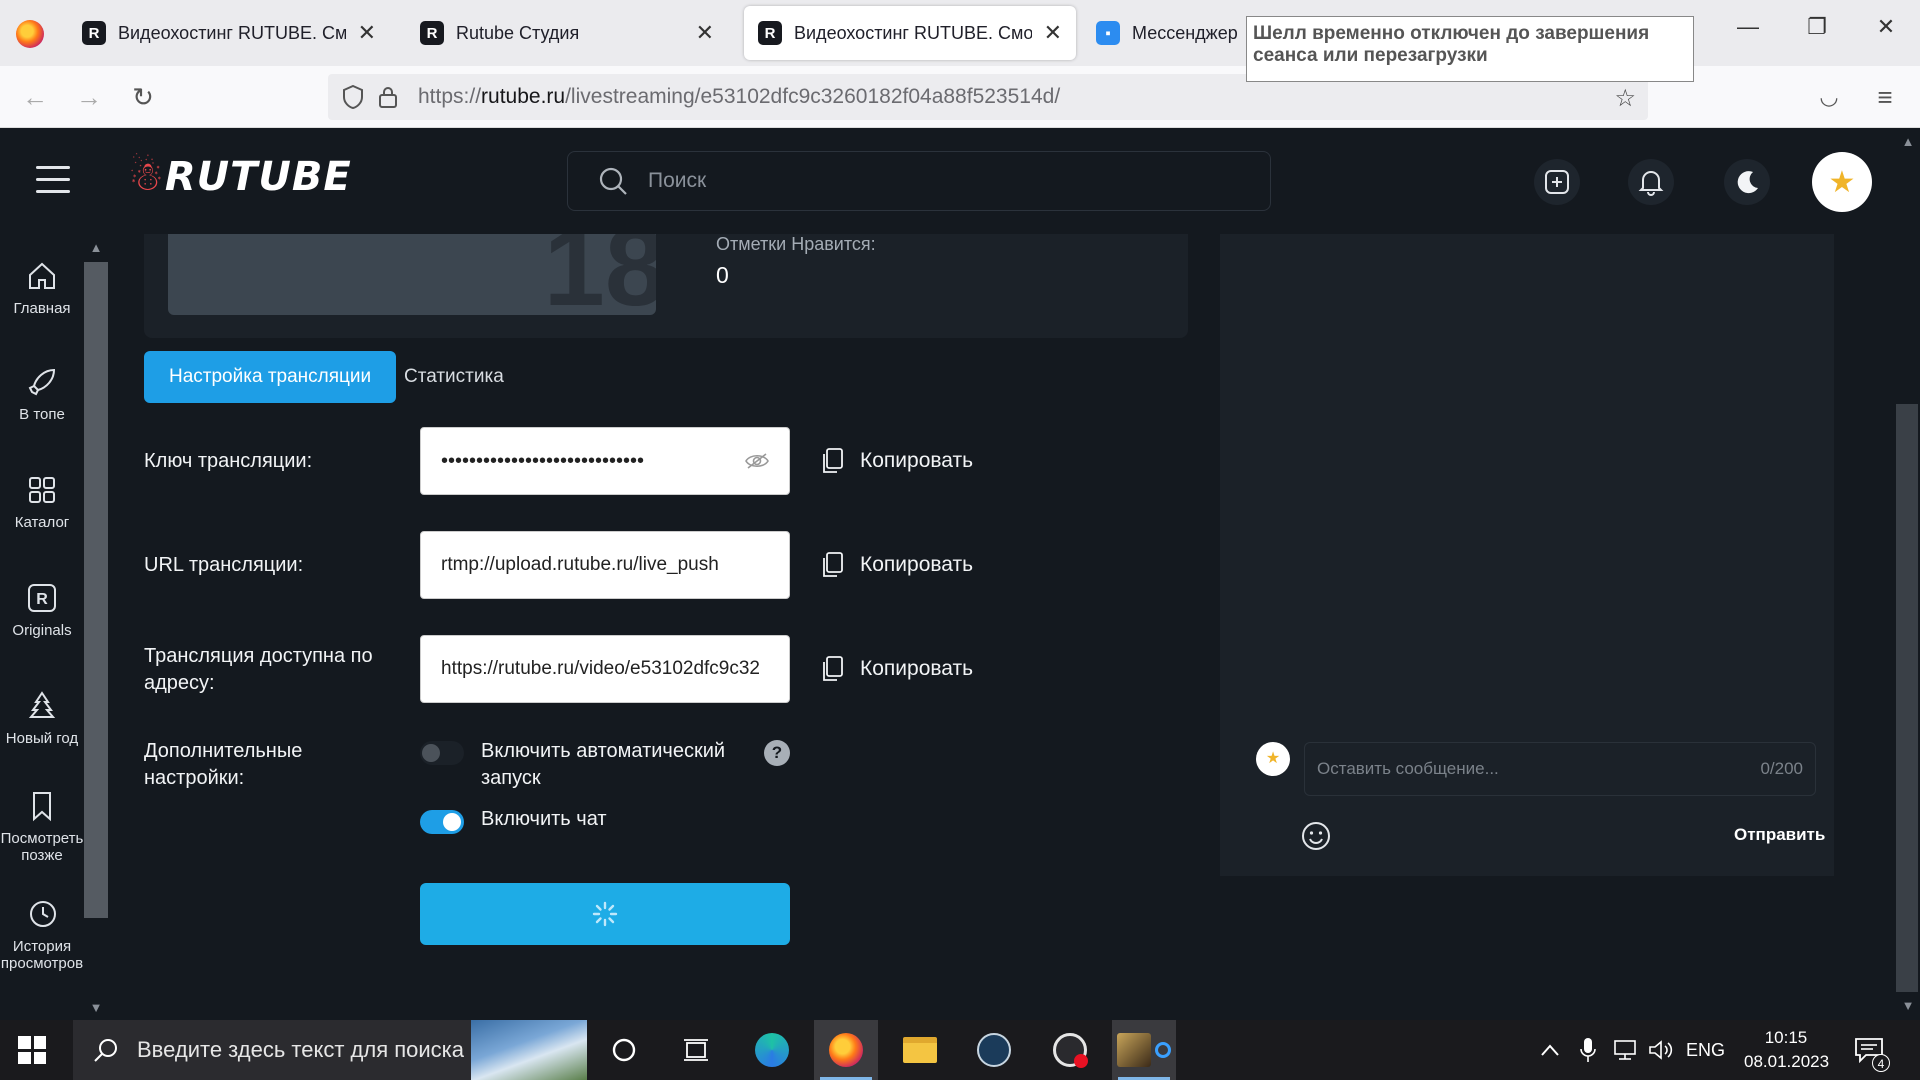  I want to click on tracking-shield-icon, so click(353, 97).